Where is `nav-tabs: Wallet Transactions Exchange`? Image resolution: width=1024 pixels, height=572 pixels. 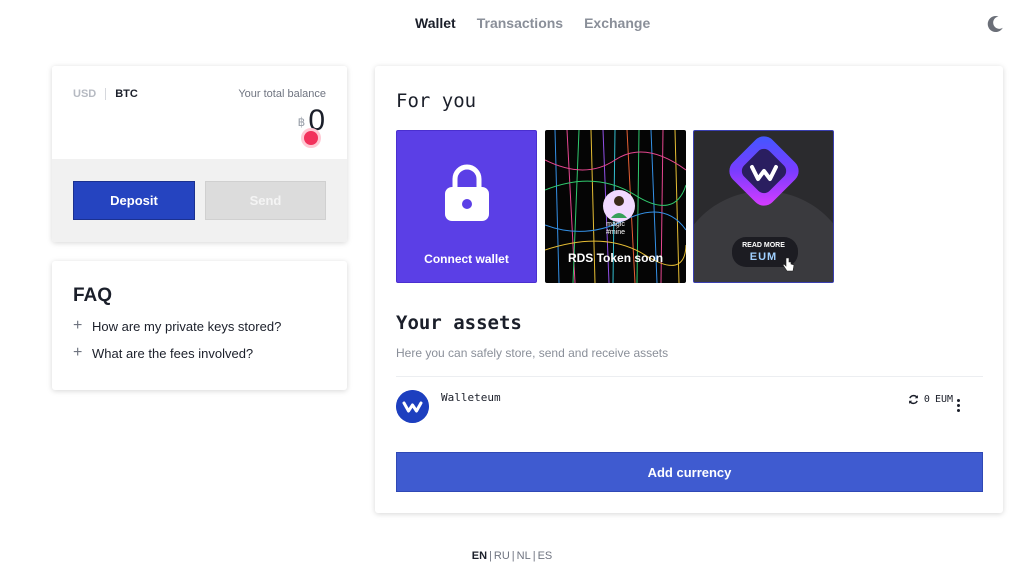
nav-tabs: Wallet Transactions Exchange is located at coordinates (532, 23).